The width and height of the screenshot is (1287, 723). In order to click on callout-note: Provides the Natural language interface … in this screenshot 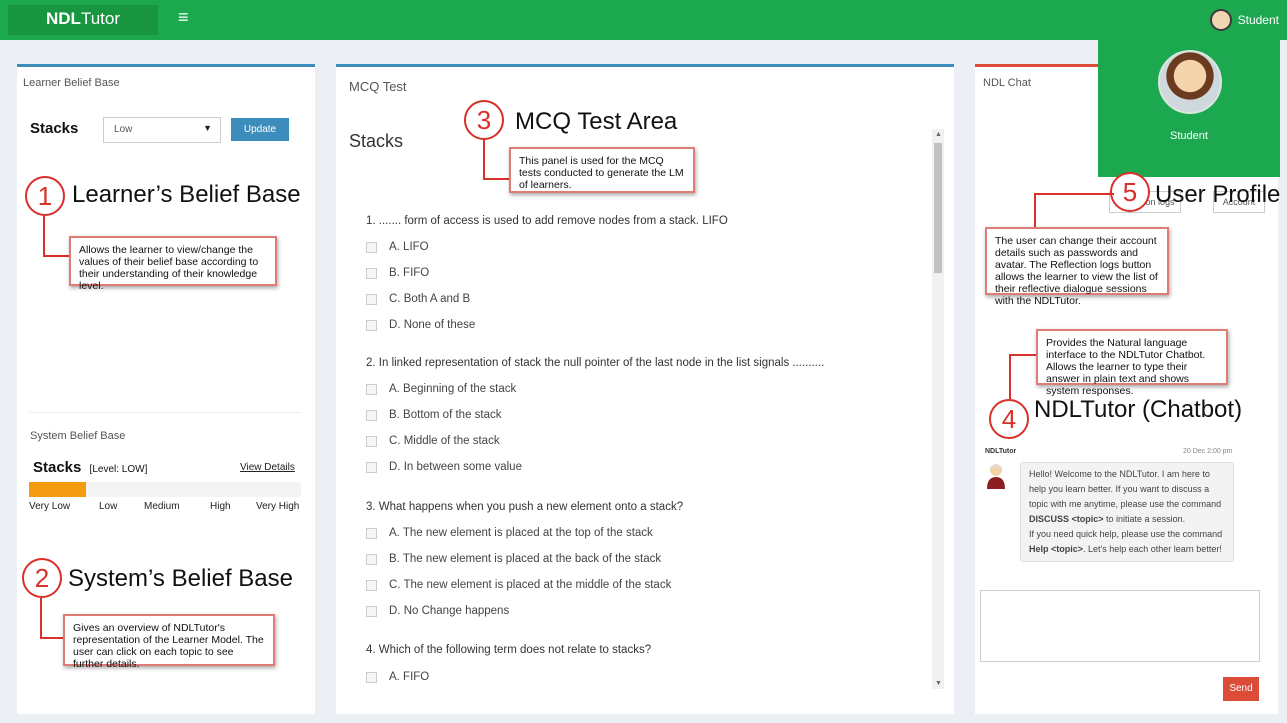, I will do `click(1132, 363)`.